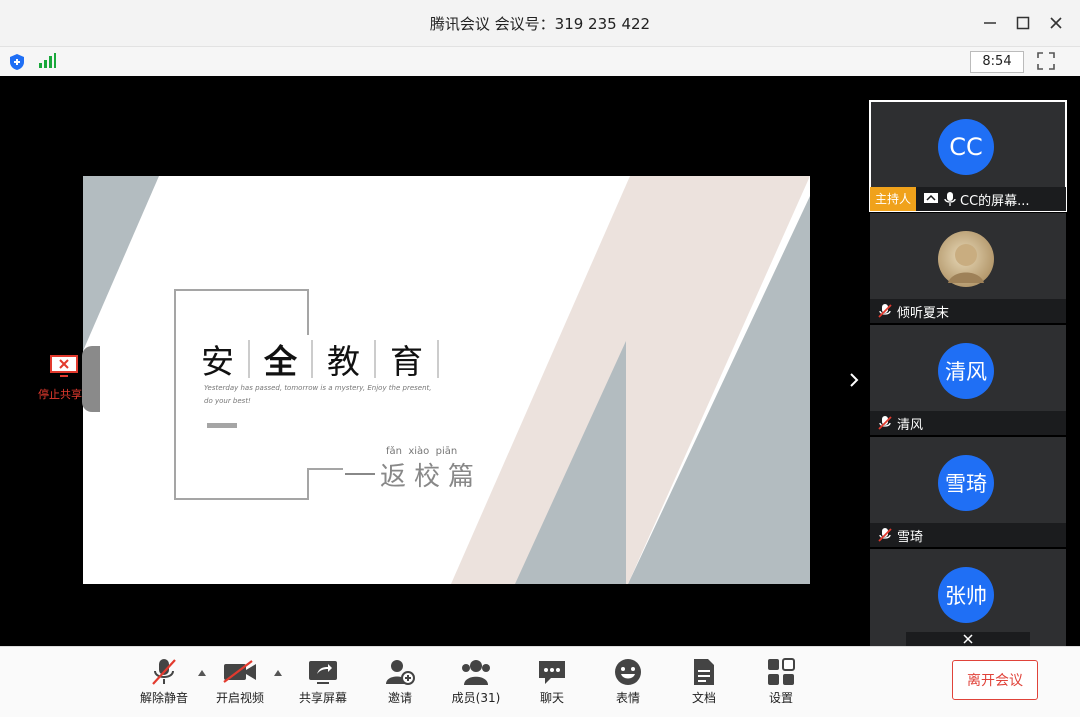  I want to click on start-video-button: 开启视频, so click(240, 680).